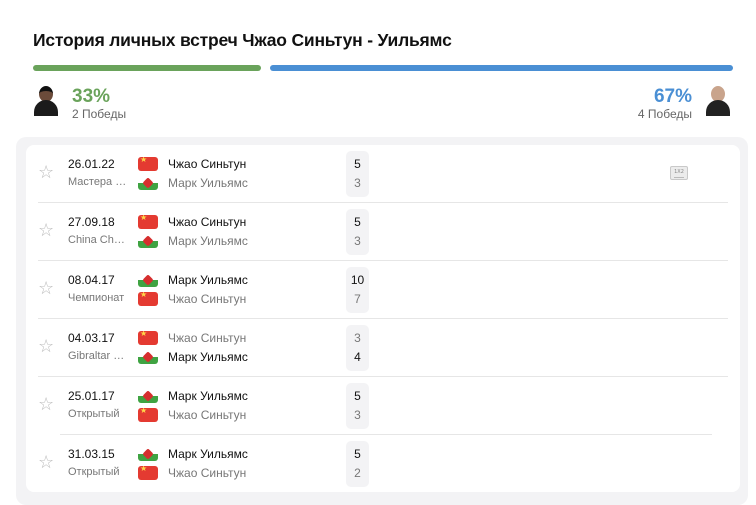  Describe the element at coordinates (147, 68) in the screenshot. I see `left-win-share-bar` at that location.